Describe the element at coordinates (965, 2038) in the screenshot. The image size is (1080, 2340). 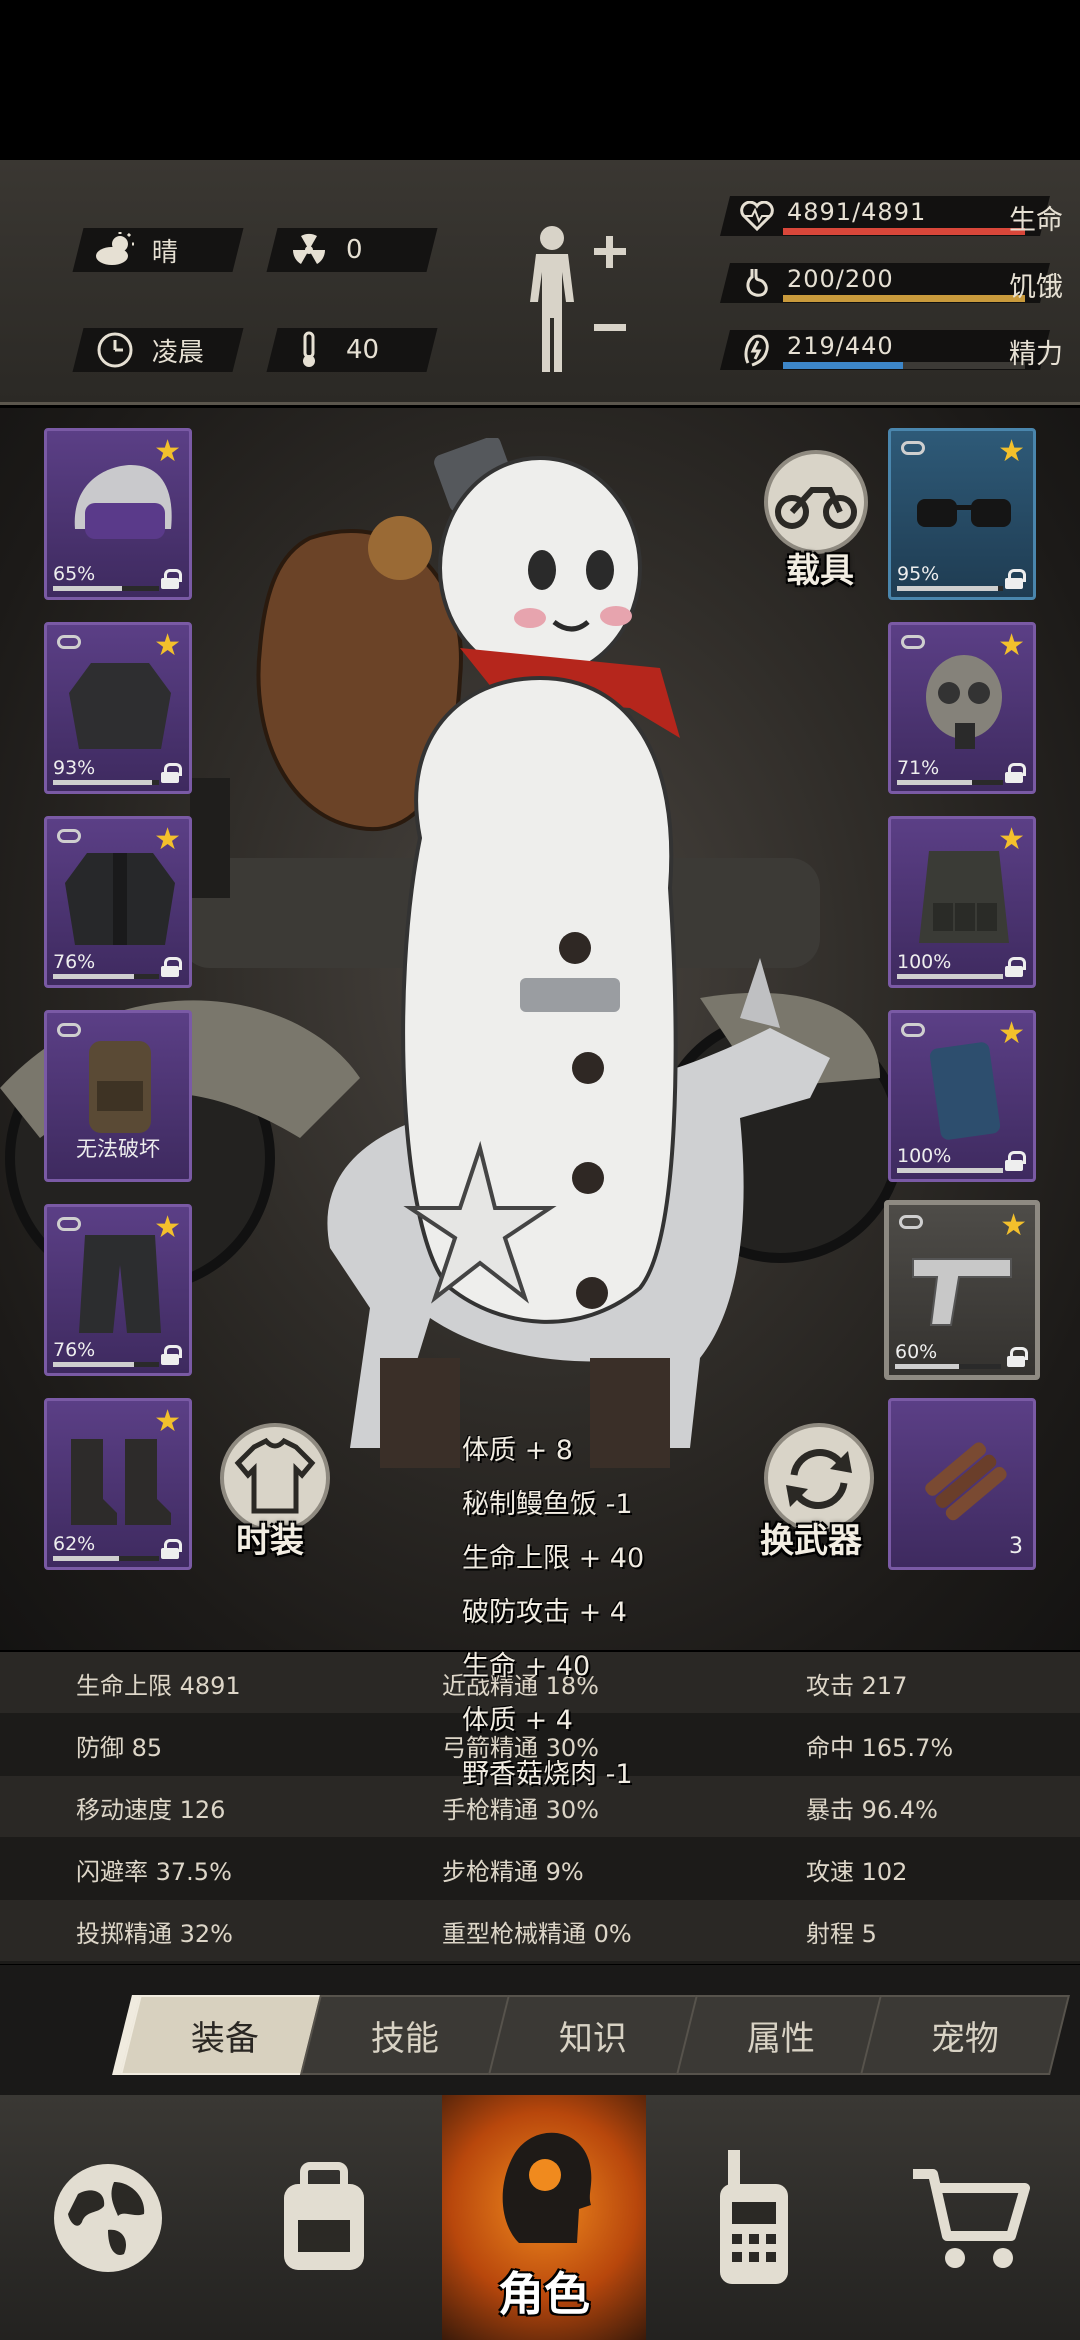
I see `tab-label: 宠物` at that location.